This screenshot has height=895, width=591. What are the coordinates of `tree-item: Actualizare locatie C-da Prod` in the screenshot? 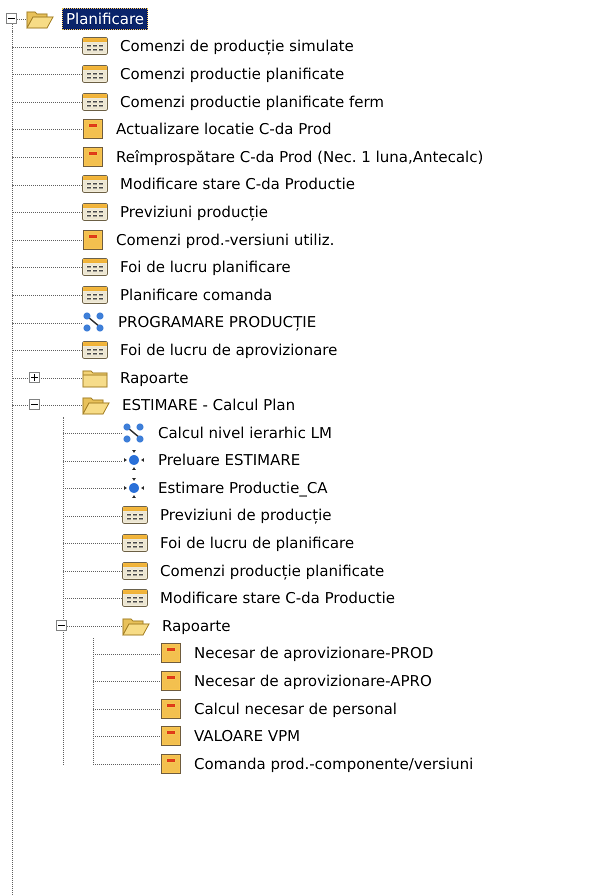 It's located at (224, 129).